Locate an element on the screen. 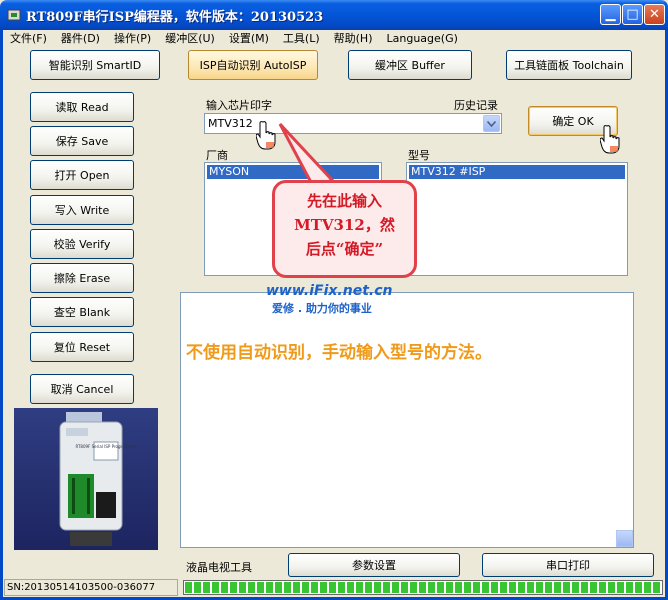 The image size is (668, 600). model-list-item: MTV312 #ISP is located at coordinates (517, 172).